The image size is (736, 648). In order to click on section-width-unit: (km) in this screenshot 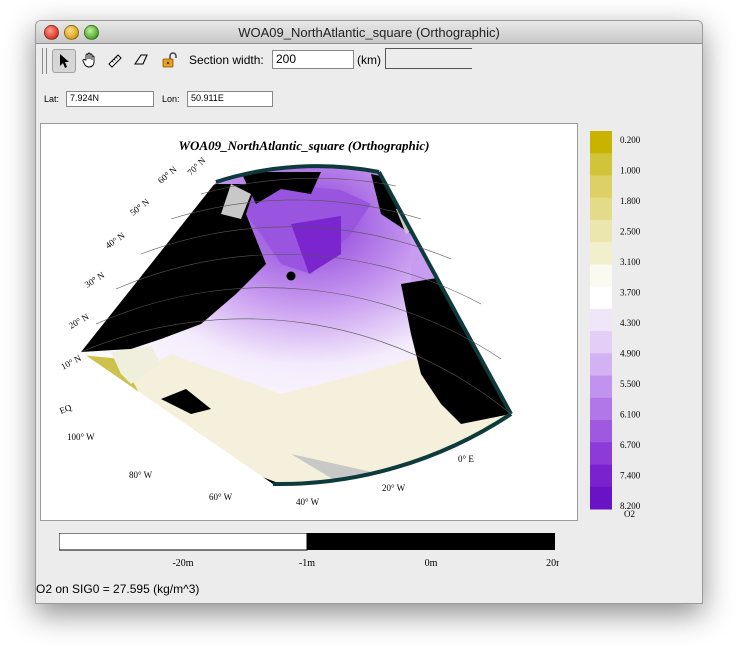, I will do `click(369, 60)`.